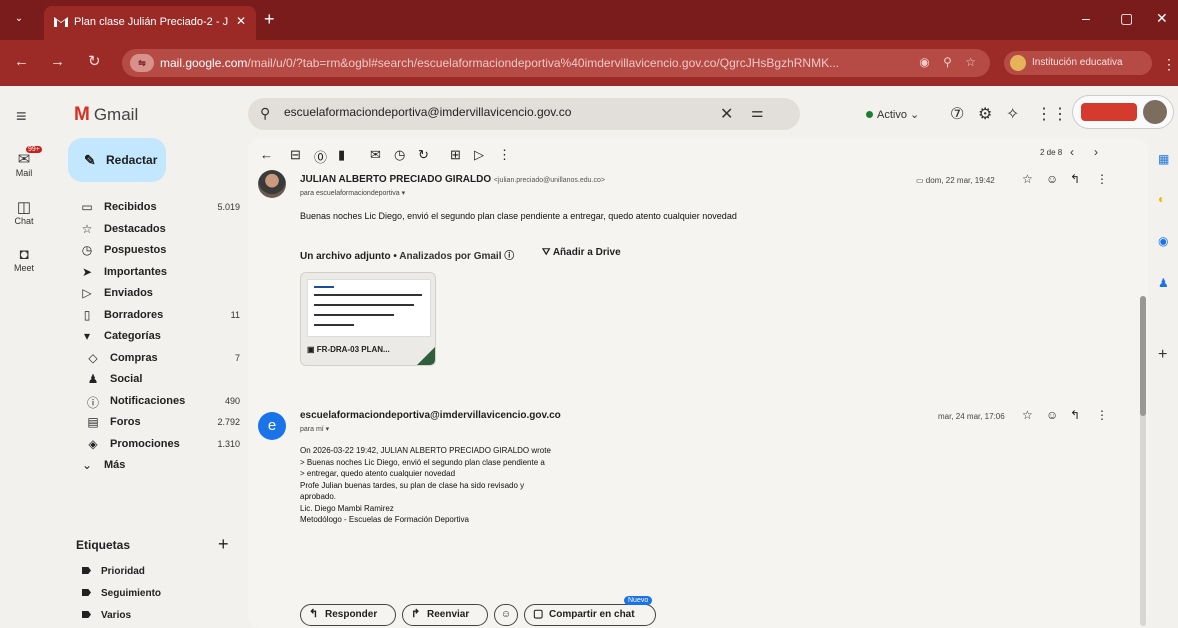  I want to click on gmail-logo: M Gmail, so click(106, 115).